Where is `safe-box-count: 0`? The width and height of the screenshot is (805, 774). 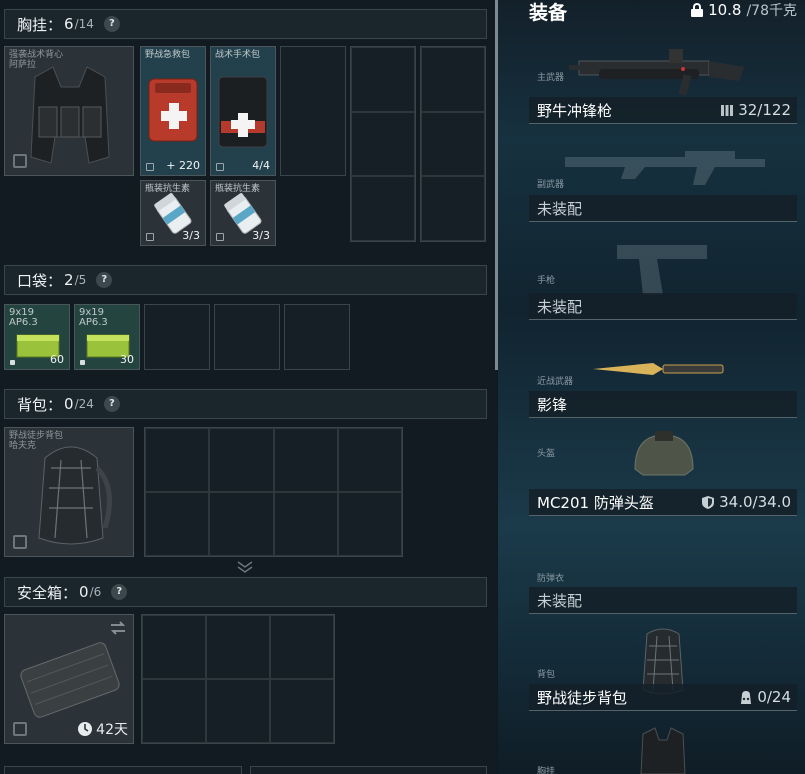
safe-box-count: 0 is located at coordinates (84, 592).